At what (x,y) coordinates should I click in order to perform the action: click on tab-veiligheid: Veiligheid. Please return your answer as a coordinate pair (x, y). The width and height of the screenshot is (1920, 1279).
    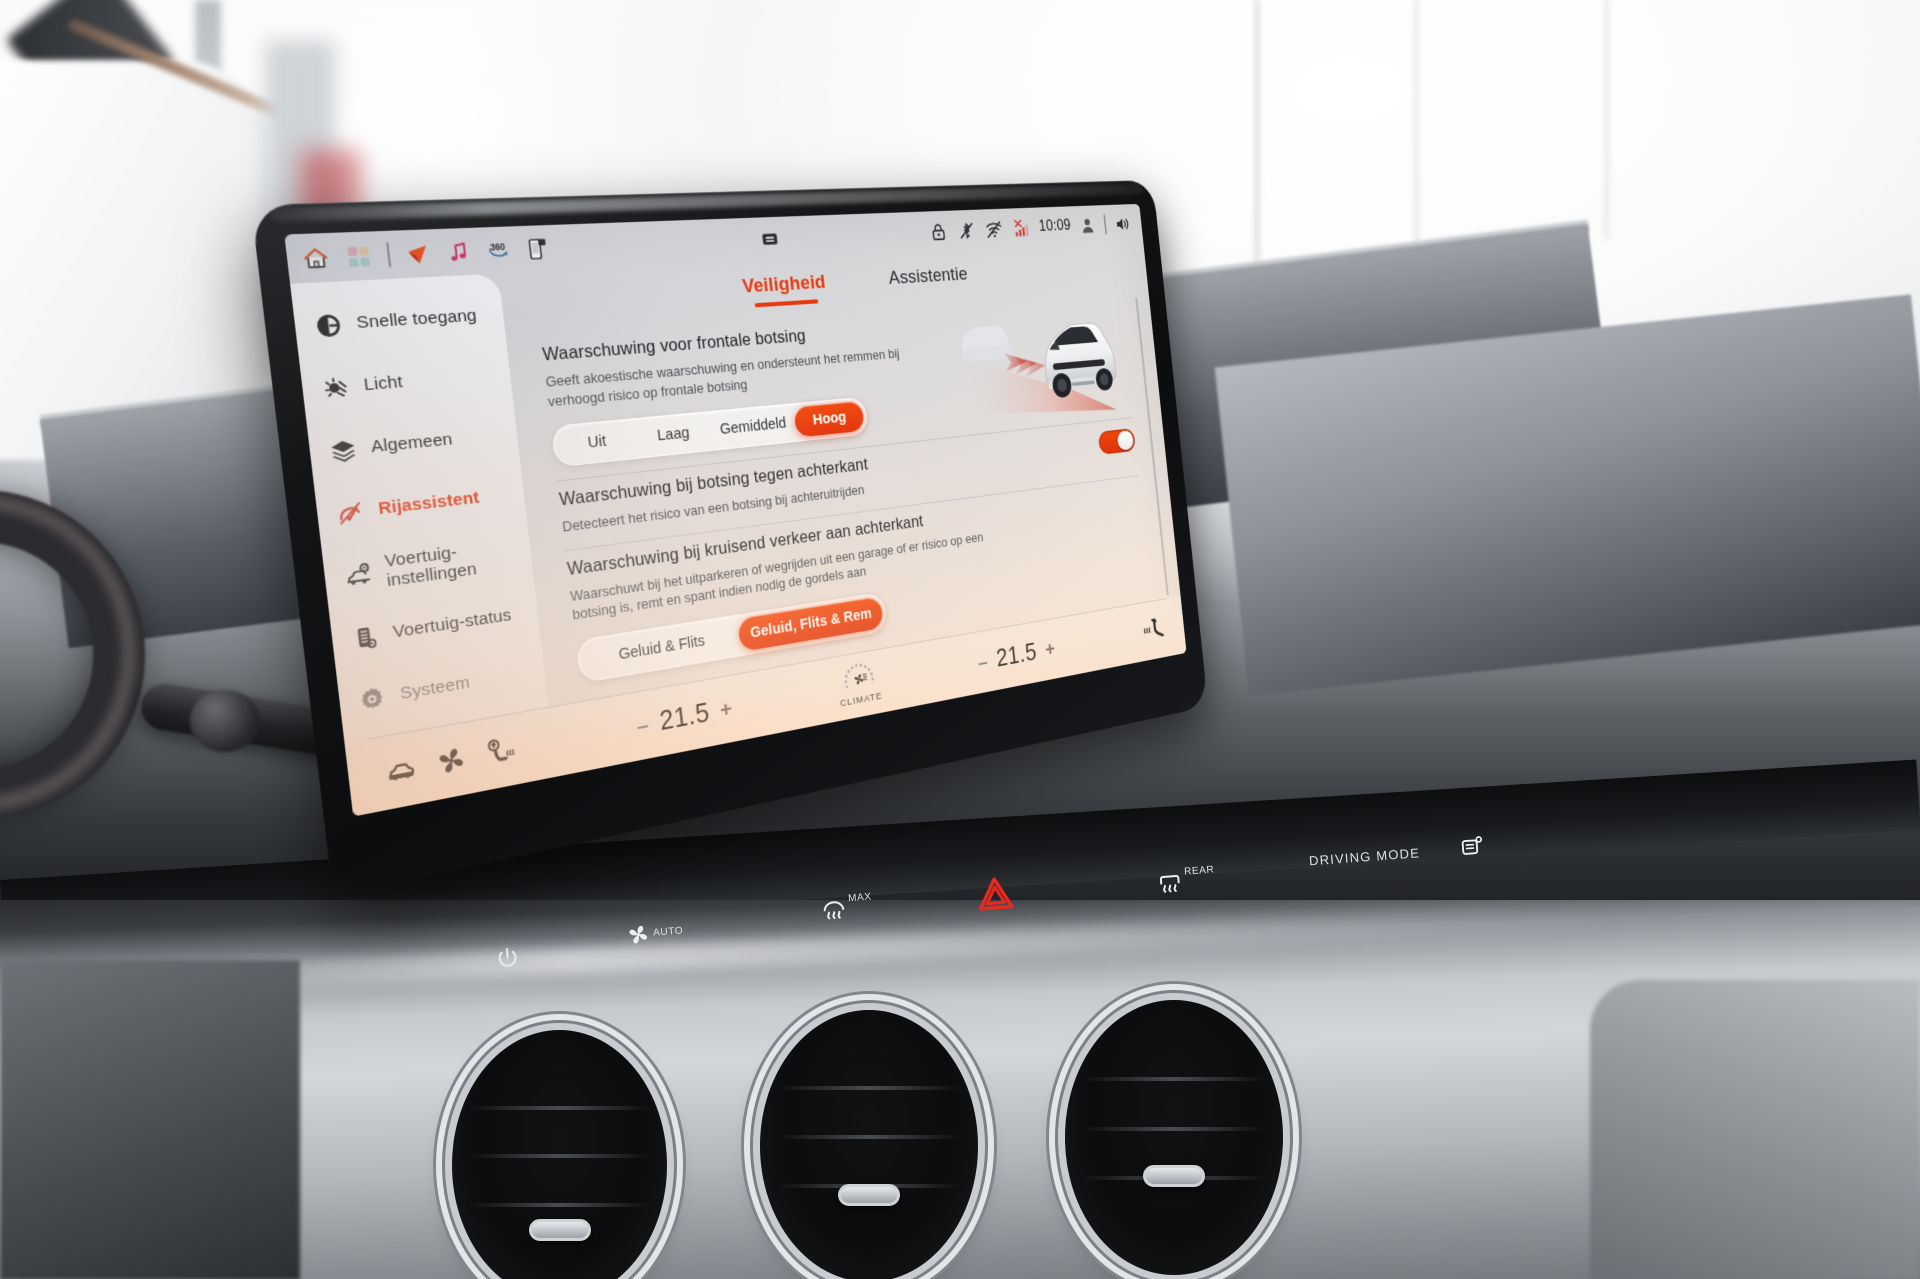
    Looking at the image, I should click on (784, 288).